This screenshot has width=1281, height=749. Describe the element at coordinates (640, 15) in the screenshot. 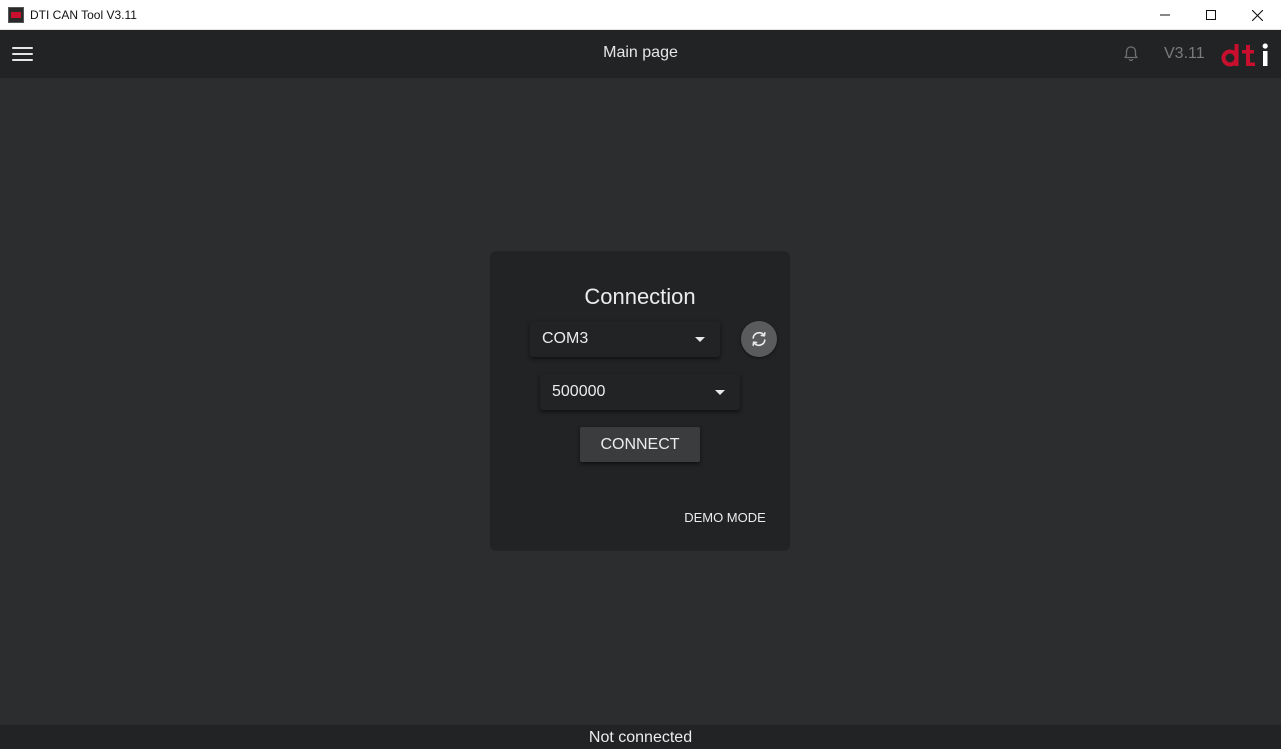

I see `window-titlebar: DTI CAN Tool V3.11` at that location.